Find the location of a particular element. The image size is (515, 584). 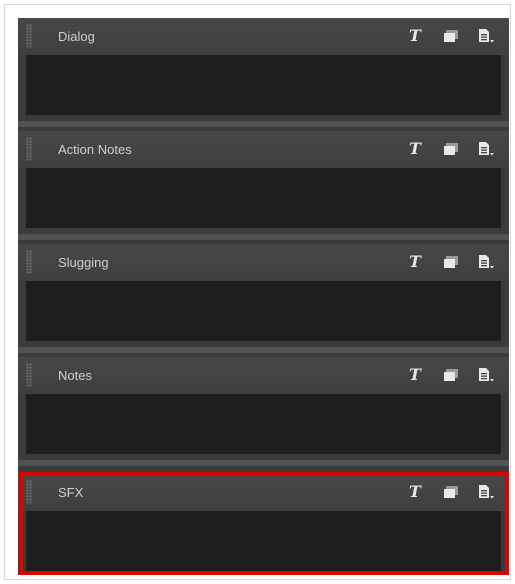

action-notes-text-area is located at coordinates (263, 198).